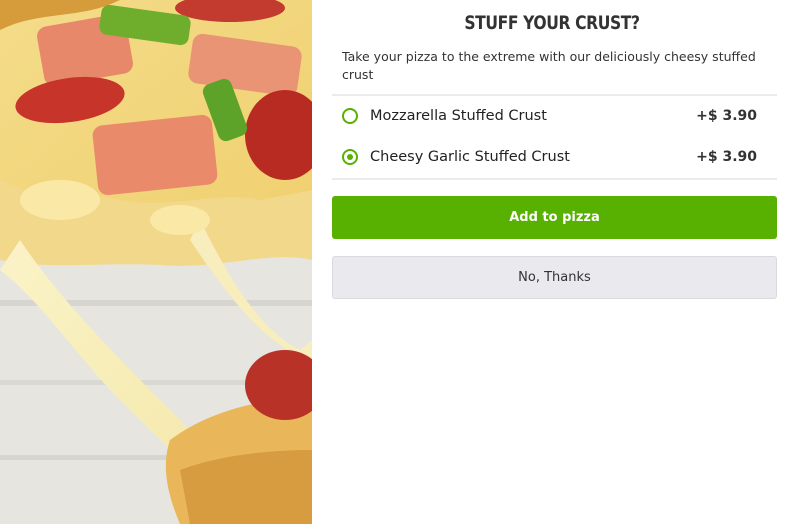  Describe the element at coordinates (350, 157) in the screenshot. I see `radio-cheesy-garlic` at that location.